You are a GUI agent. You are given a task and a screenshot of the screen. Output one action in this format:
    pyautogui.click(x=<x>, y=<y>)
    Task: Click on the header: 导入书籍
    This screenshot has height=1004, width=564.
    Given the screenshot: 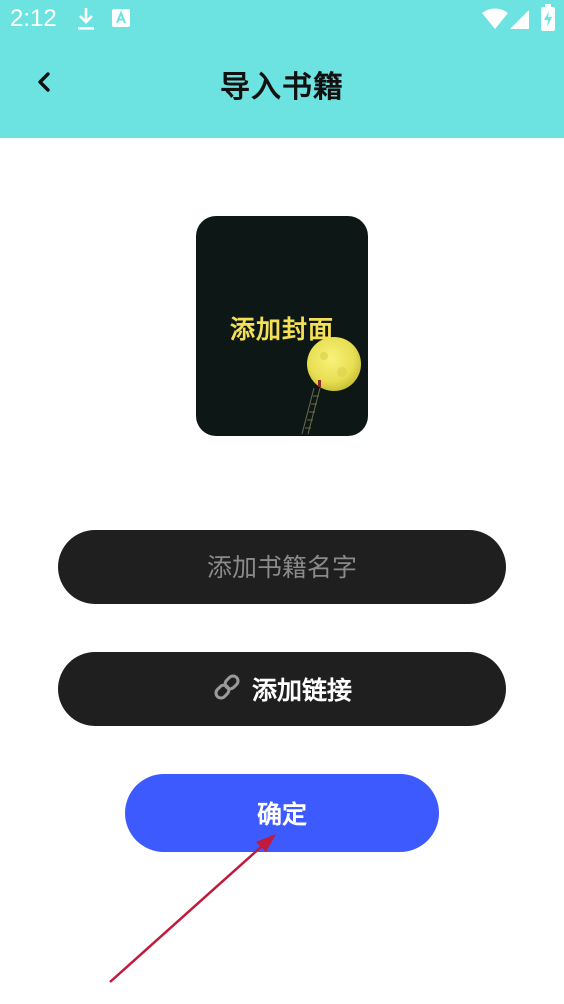 What is the action you would take?
    pyautogui.click(x=282, y=89)
    